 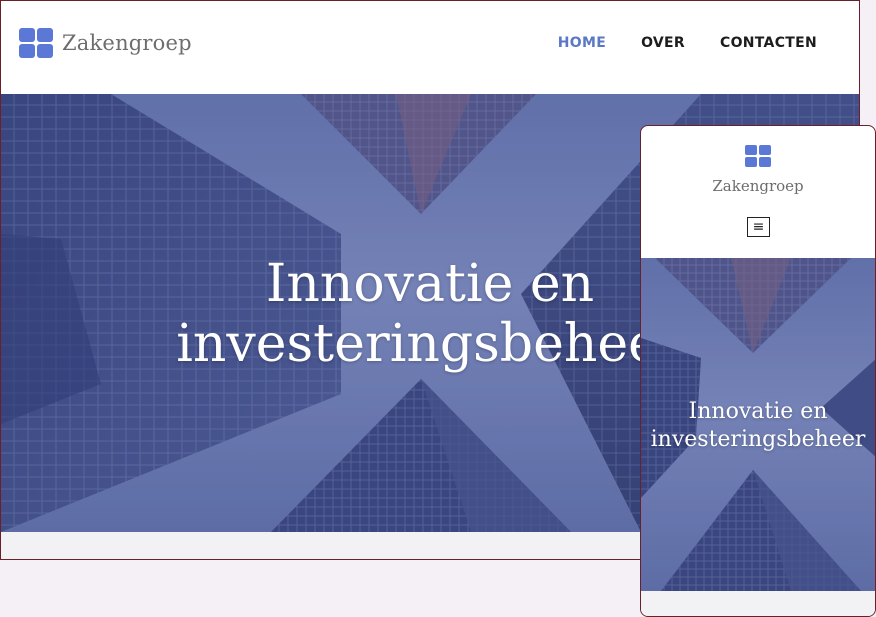 I want to click on mobile-hero-banner: Innovatie en investeringsbeheer, so click(x=758, y=424).